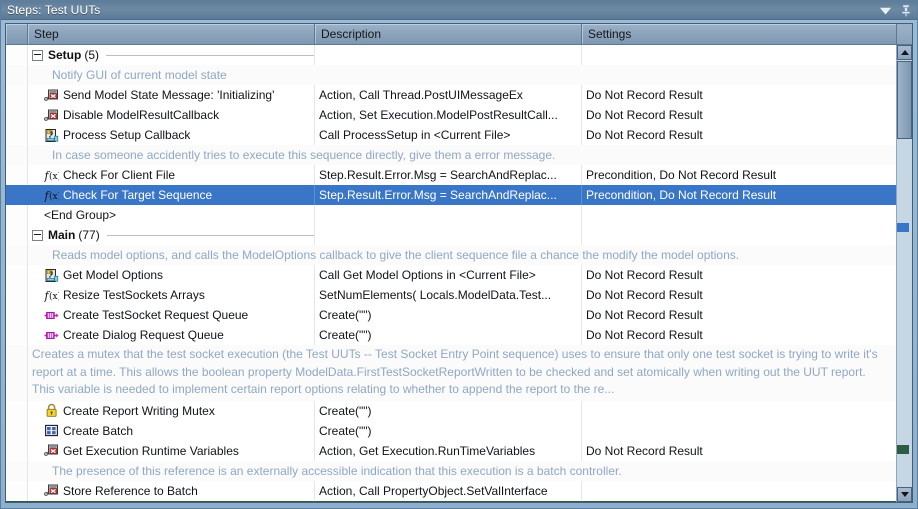 The image size is (918, 509). Describe the element at coordinates (451, 75) in the screenshot. I see `comment-row: Notify GUI of current model state` at that location.